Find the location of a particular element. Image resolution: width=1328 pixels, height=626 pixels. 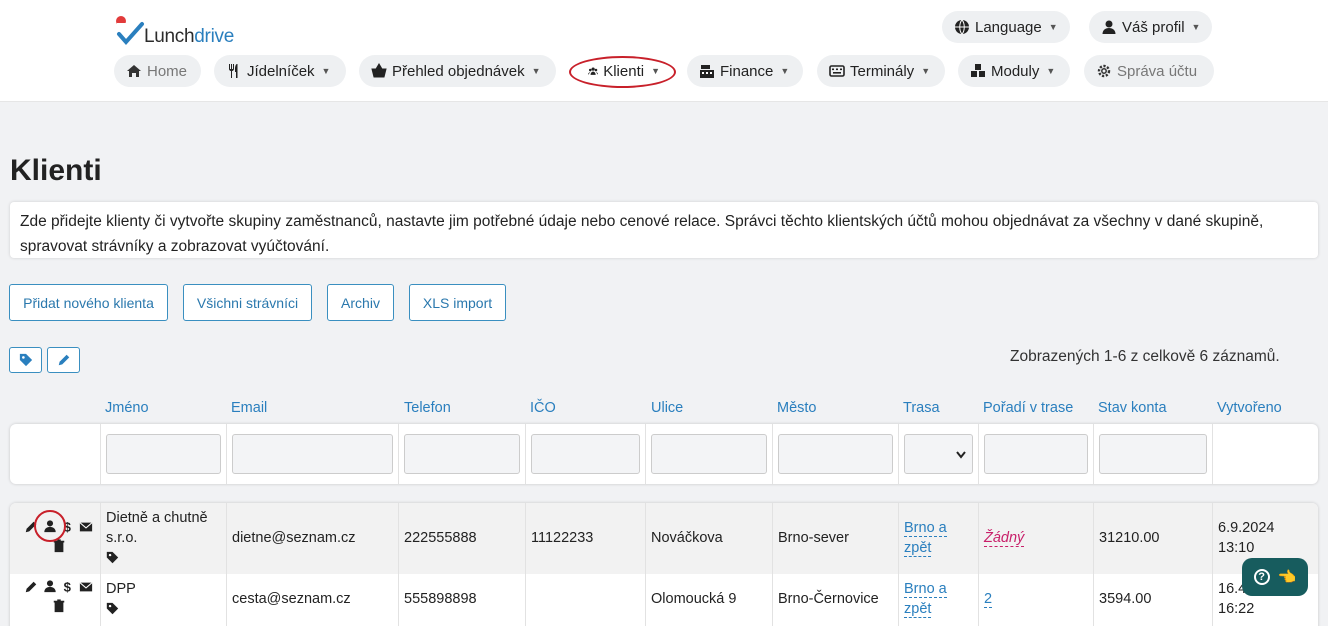

cash-register-icon is located at coordinates (707, 71).